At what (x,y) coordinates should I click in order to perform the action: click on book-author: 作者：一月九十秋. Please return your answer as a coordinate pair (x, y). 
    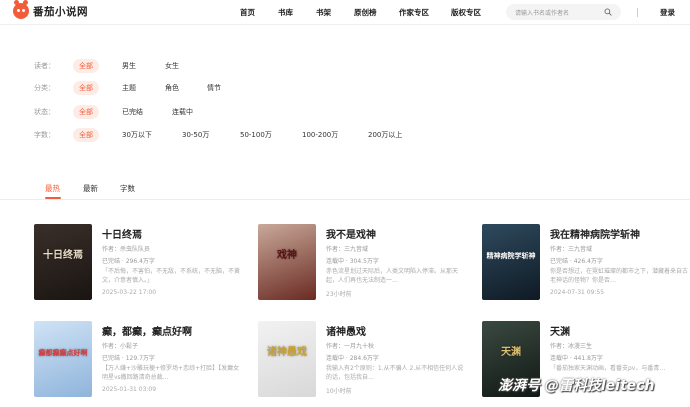
    Looking at the image, I should click on (350, 346).